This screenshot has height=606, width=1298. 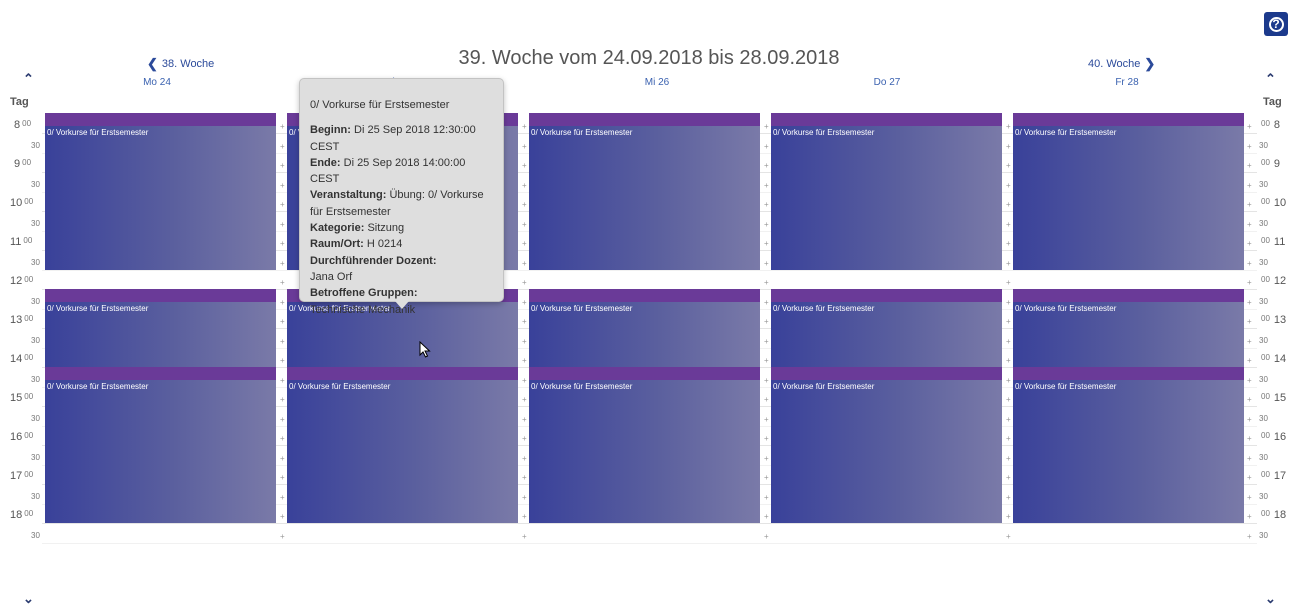 What do you see at coordinates (1270, 79) in the screenshot?
I see `scroll-up-right: ⌃` at bounding box center [1270, 79].